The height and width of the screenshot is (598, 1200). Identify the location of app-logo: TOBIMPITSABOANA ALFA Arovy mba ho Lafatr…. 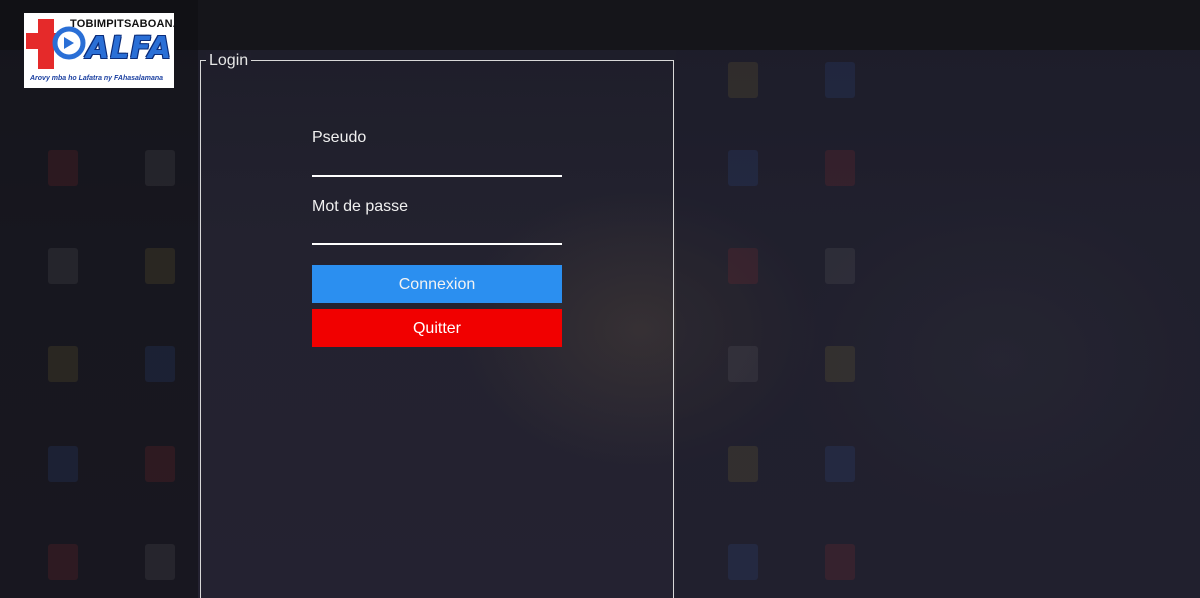
(99, 50).